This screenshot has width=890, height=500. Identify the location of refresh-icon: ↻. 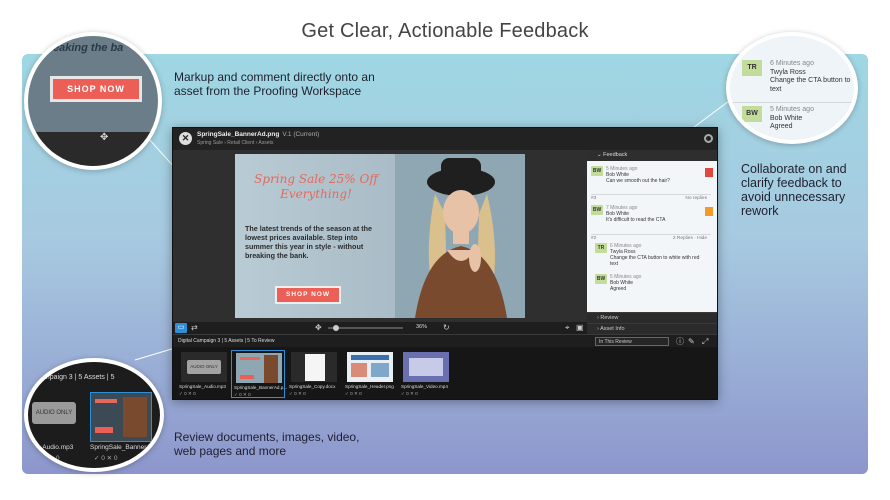
(446, 328).